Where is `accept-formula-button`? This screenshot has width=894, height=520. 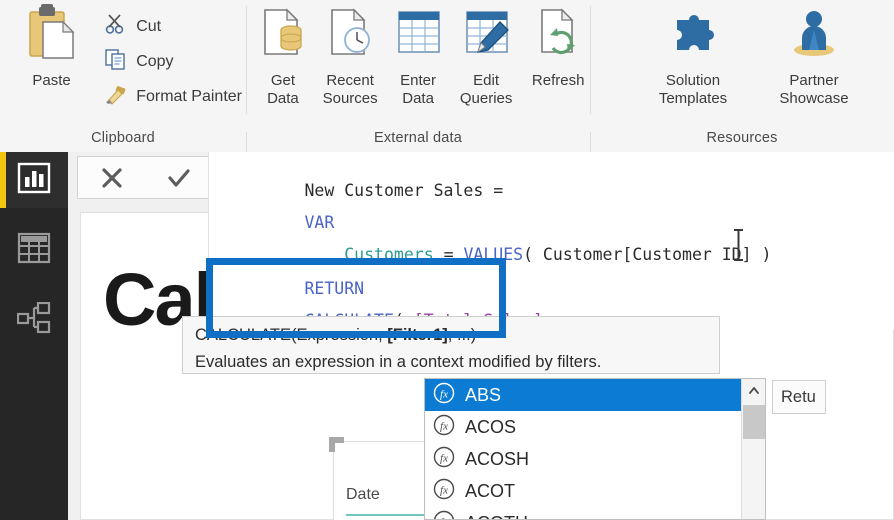 accept-formula-button is located at coordinates (178, 177).